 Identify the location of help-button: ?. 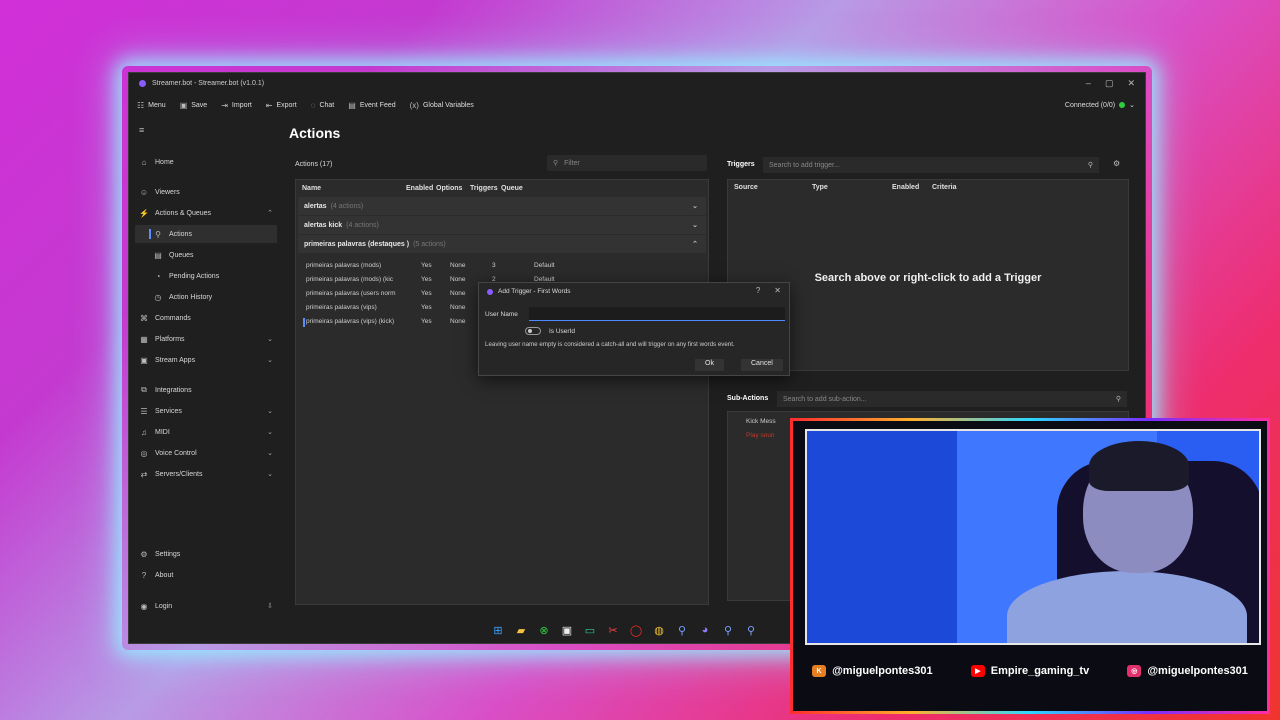
(758, 290).